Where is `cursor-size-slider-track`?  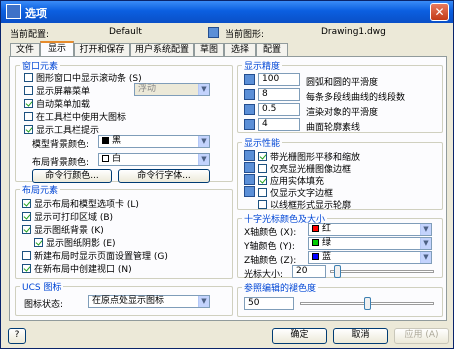
cursor-size-slider-track is located at coordinates (382, 271).